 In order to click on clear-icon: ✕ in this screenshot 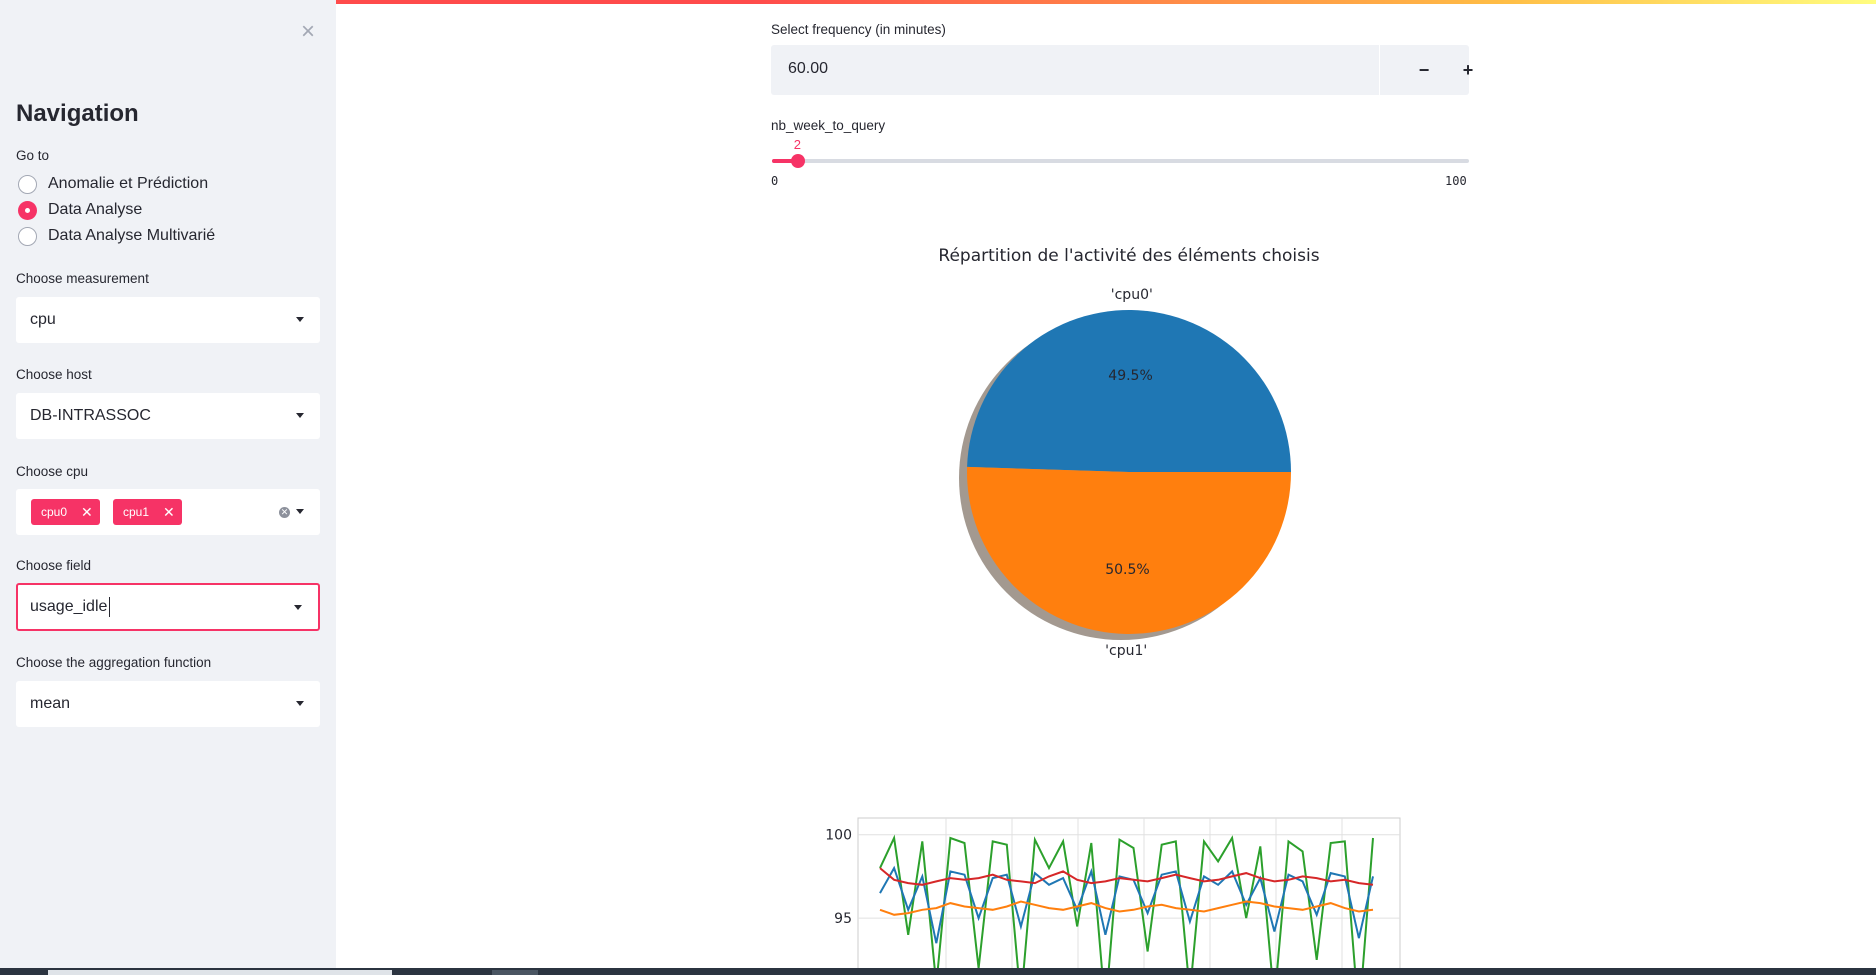, I will do `click(284, 512)`.